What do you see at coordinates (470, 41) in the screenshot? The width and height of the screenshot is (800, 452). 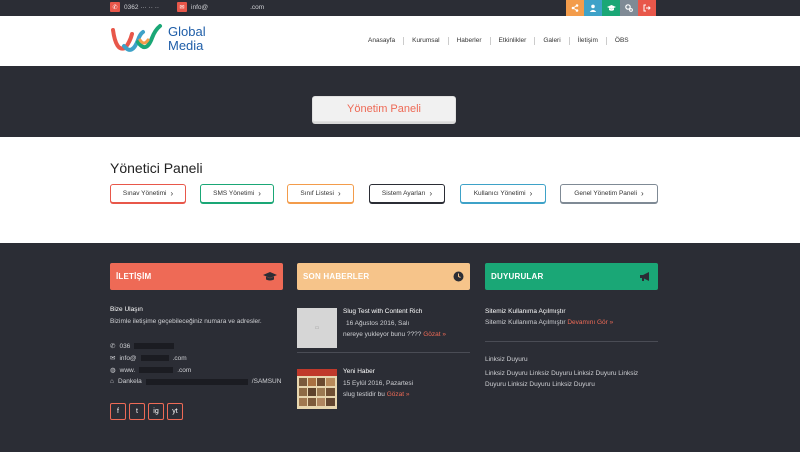 I see `nav-item-haberler: Haberler` at bounding box center [470, 41].